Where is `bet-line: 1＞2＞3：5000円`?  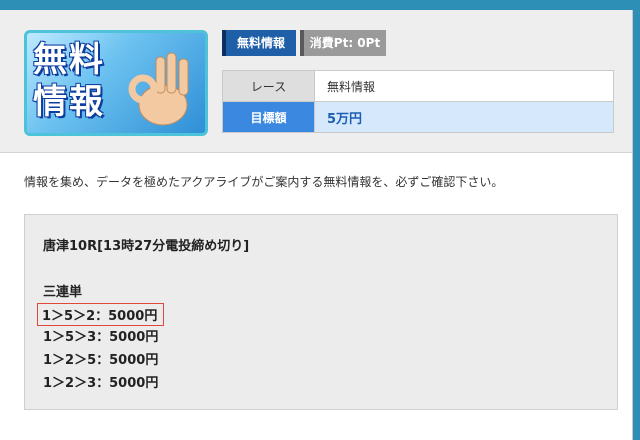 bet-line: 1＞2＞3：5000円 is located at coordinates (101, 383).